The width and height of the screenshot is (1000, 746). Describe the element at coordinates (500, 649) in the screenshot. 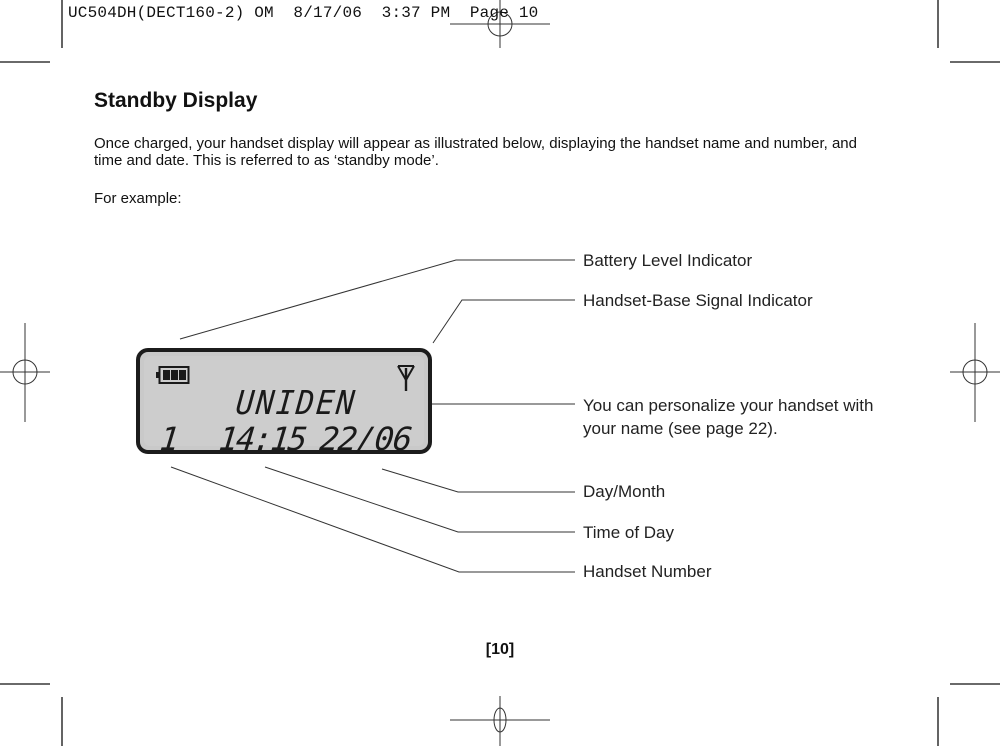

I see `page-number: [10]` at that location.